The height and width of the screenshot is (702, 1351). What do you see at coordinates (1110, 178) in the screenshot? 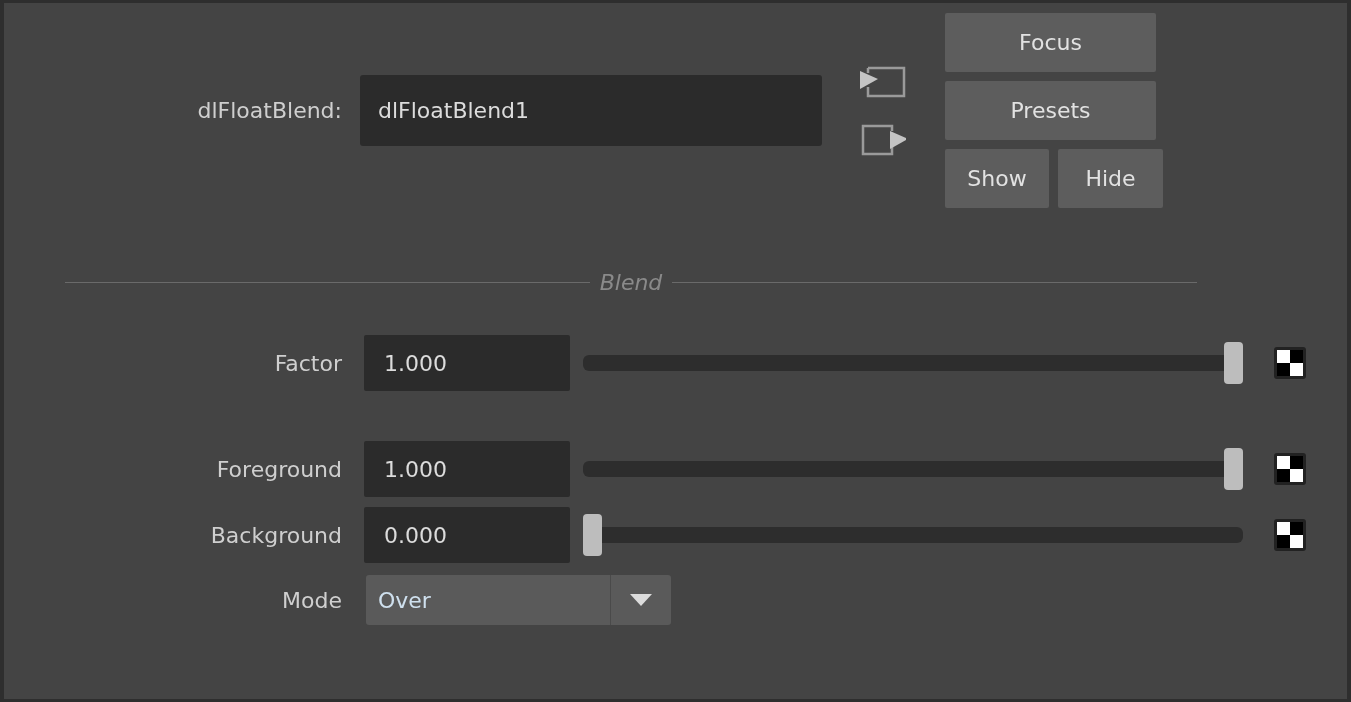
I see `hide-button: Hide` at bounding box center [1110, 178].